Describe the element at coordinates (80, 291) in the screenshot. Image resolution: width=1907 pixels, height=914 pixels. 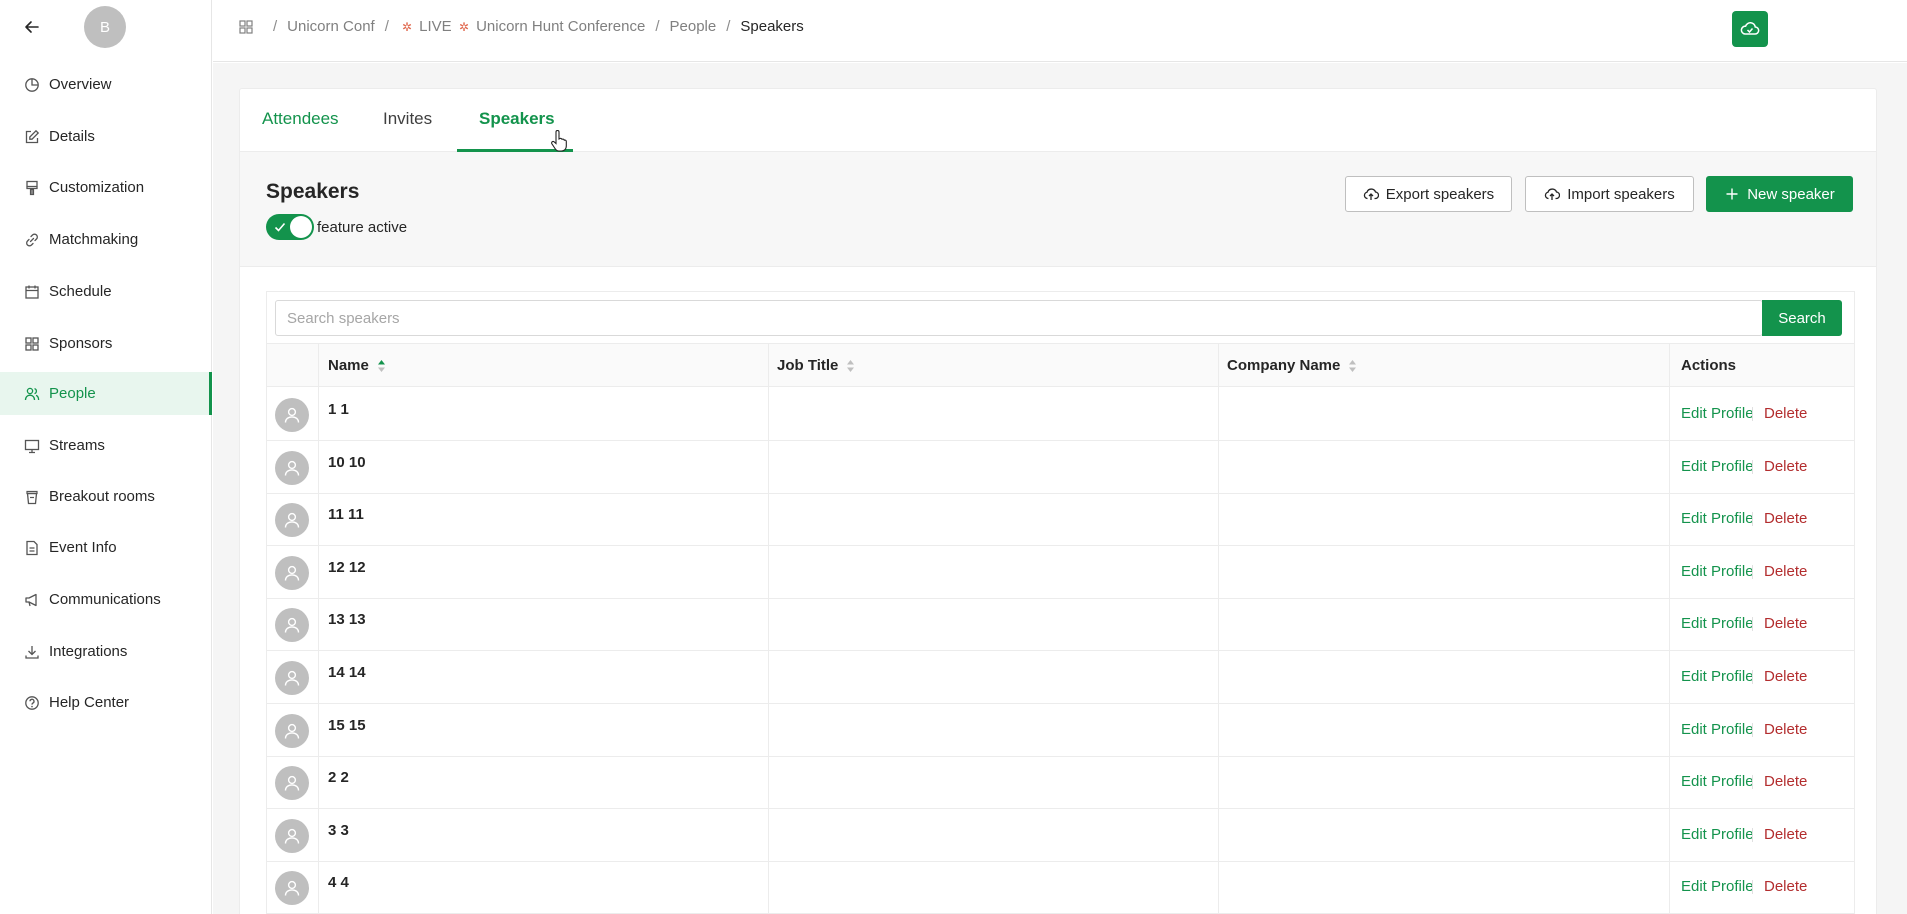
I see `sidebar-item-label: Schedule` at that location.